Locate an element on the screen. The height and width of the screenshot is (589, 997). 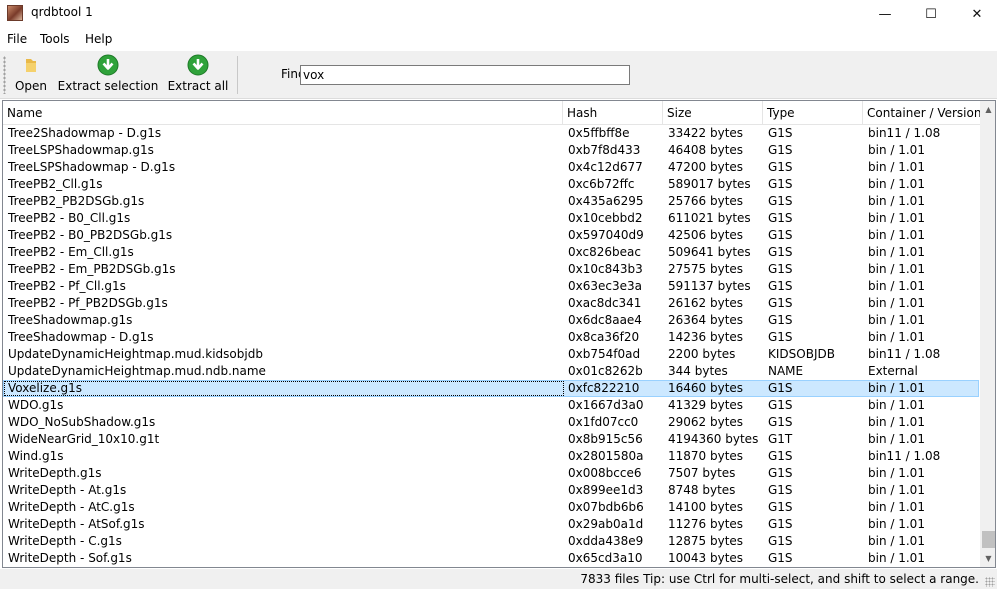
cell-hash: 0x8ca36f20 is located at coordinates (604, 337).